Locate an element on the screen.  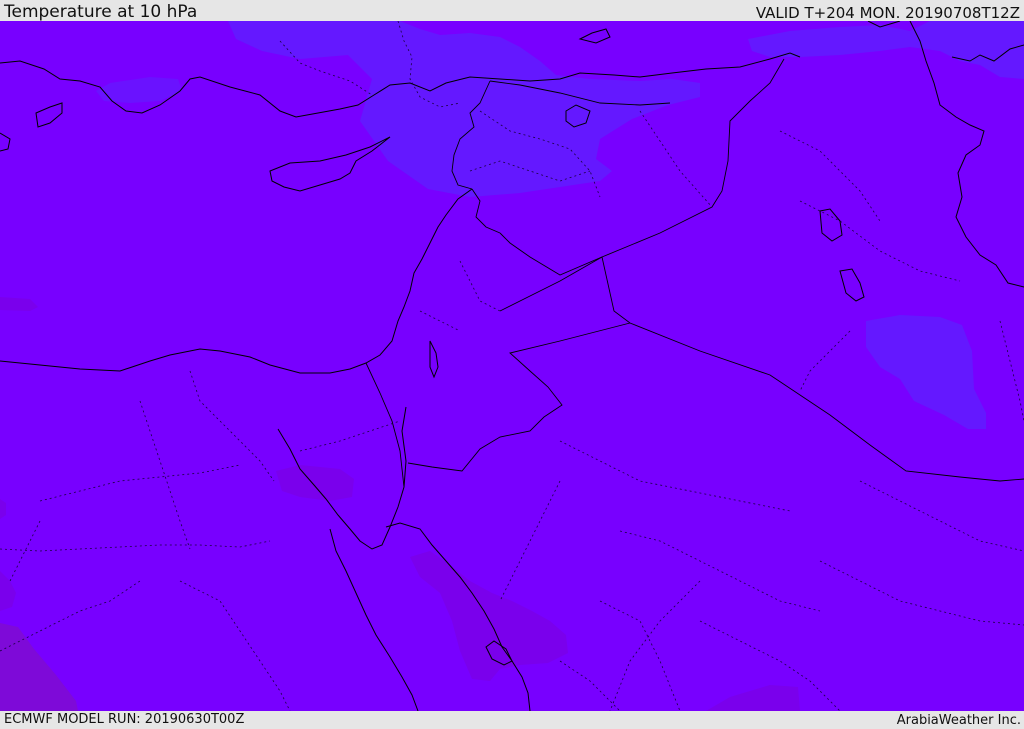
valid-time: VALID T+204 MON. 20190708T12Z is located at coordinates (887, 13).